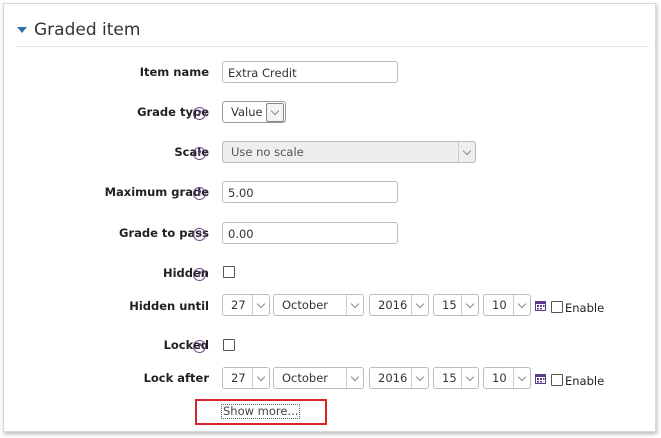 This screenshot has height=438, width=661. I want to click on grade-type-select: Value, so click(254, 112).